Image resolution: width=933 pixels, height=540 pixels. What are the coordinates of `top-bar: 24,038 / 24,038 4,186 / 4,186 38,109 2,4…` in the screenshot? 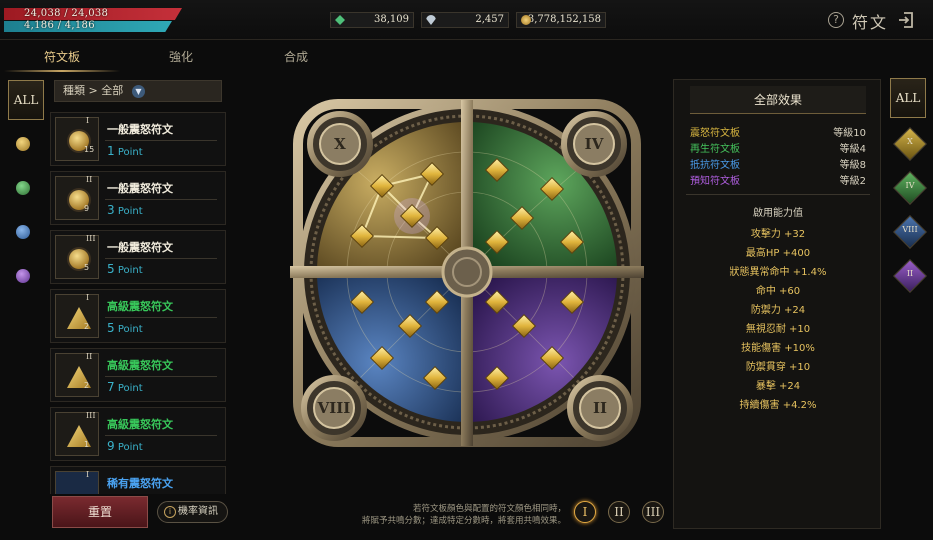 It's located at (466, 20).